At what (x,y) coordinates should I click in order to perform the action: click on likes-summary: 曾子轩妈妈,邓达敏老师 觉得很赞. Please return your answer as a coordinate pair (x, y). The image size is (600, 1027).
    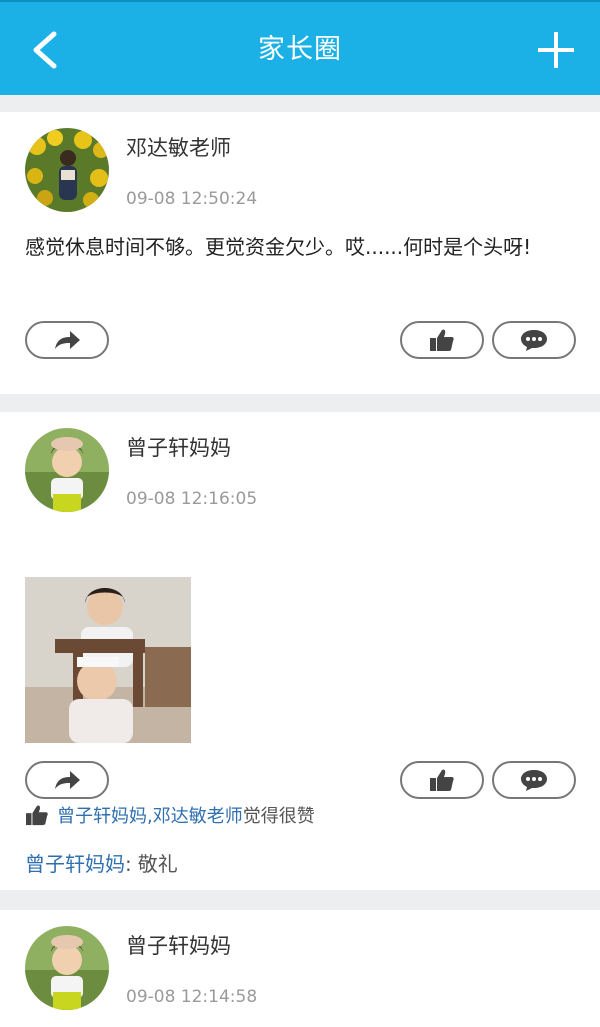
    Looking at the image, I should click on (170, 815).